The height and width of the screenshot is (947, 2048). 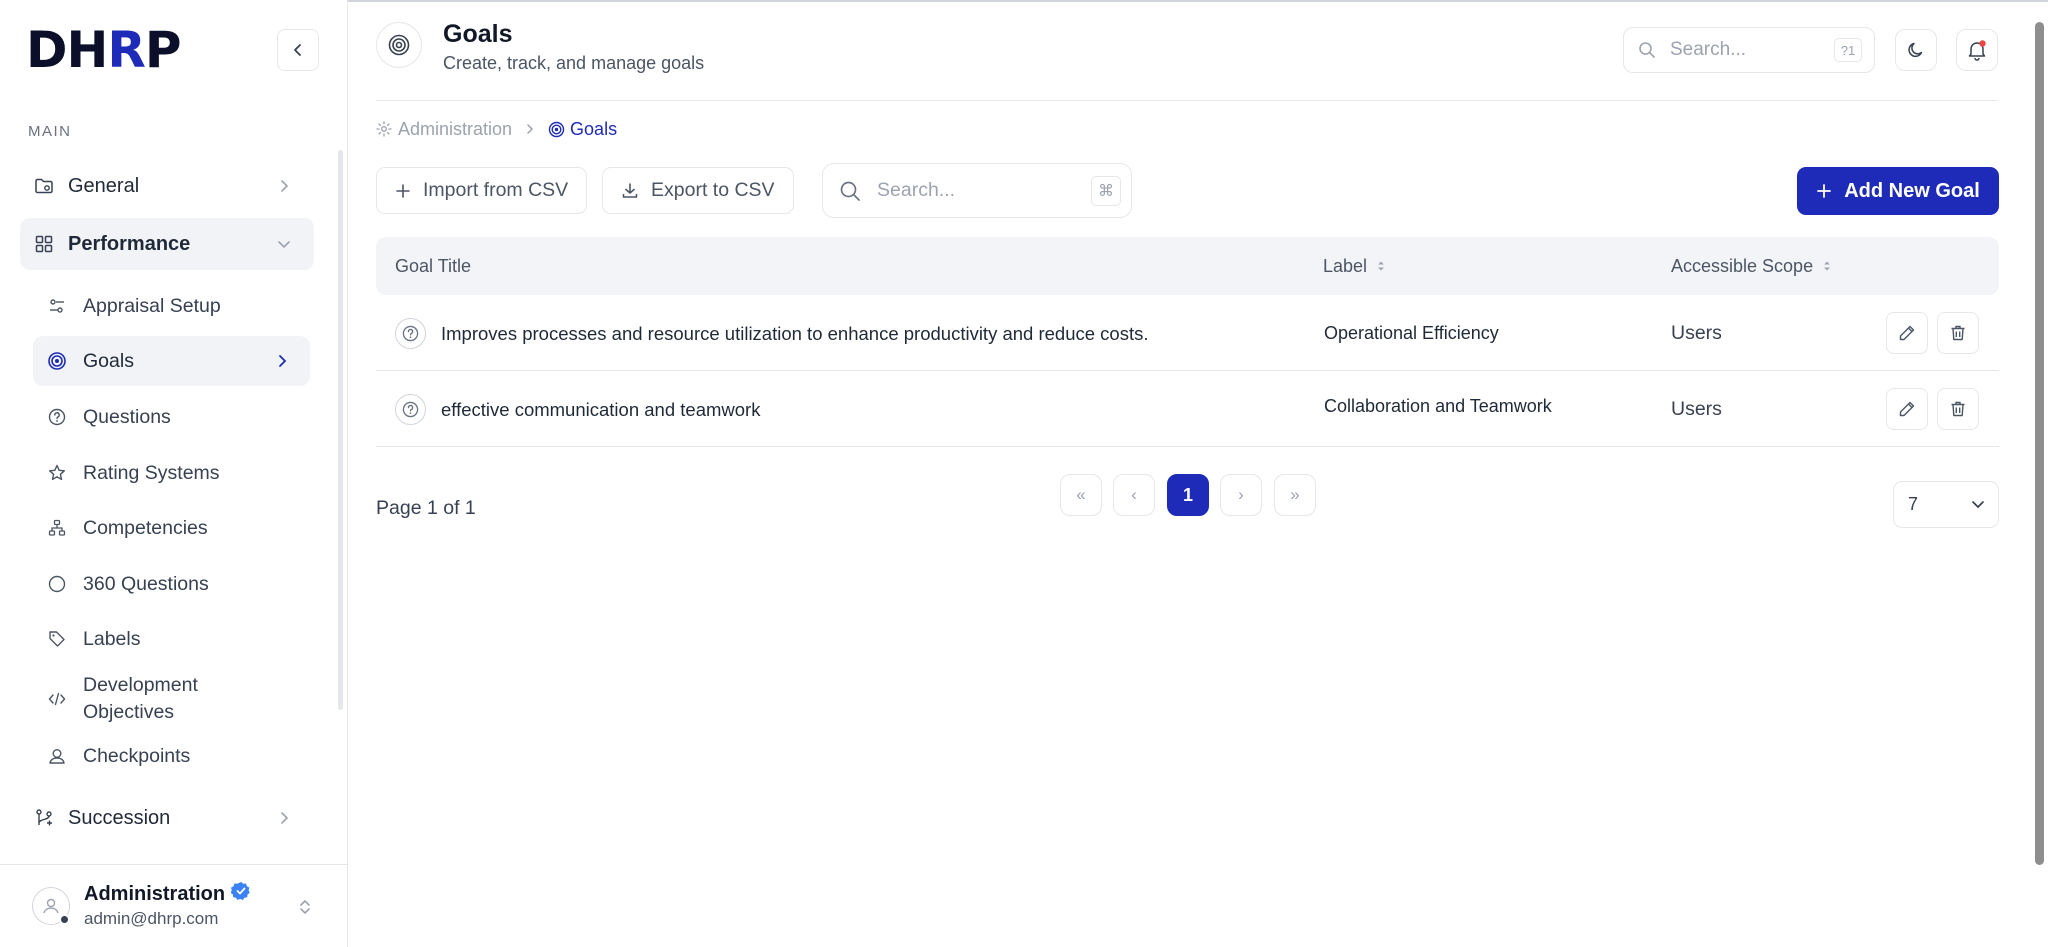 What do you see at coordinates (171, 417) in the screenshot?
I see `sidebar-subitem-questions: Questions` at bounding box center [171, 417].